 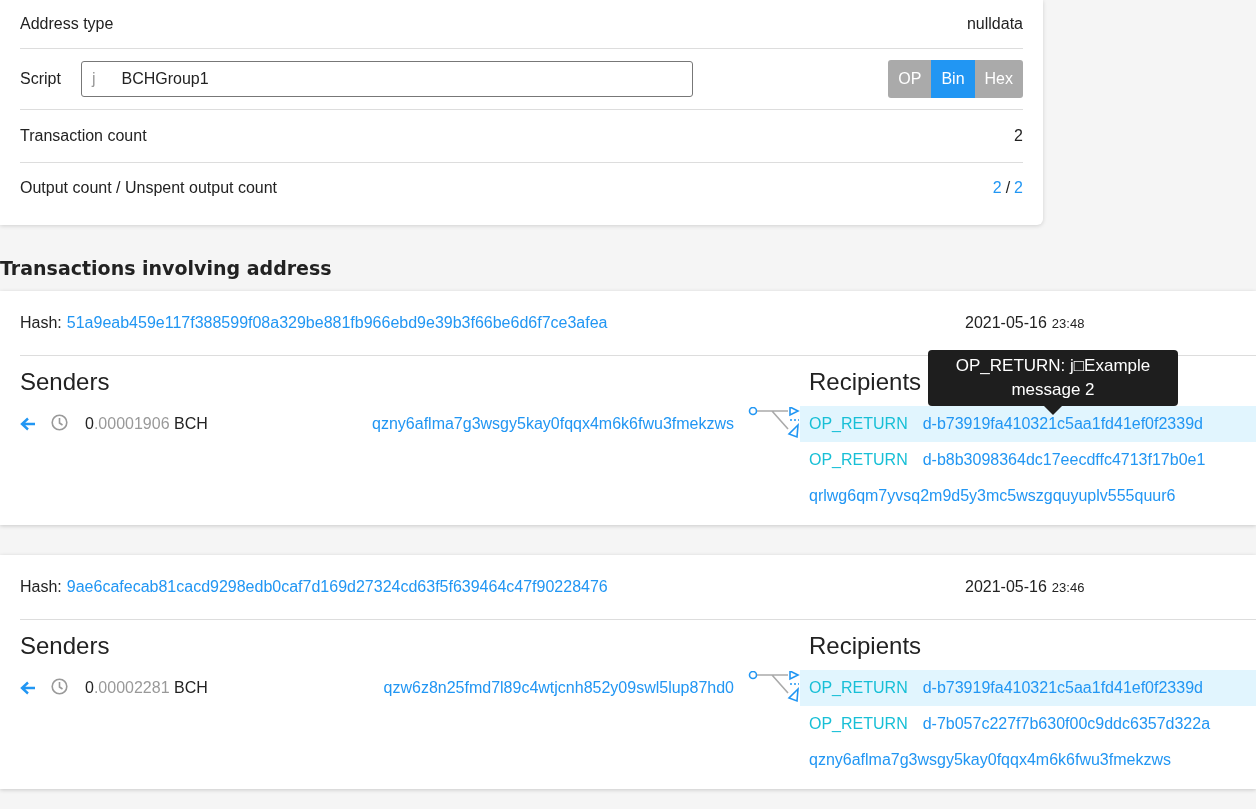 I want to click on recipient-row: OP_RETURN d-b8b3098364dc17eecdffc4713f17b0e1, so click(x=1028, y=460).